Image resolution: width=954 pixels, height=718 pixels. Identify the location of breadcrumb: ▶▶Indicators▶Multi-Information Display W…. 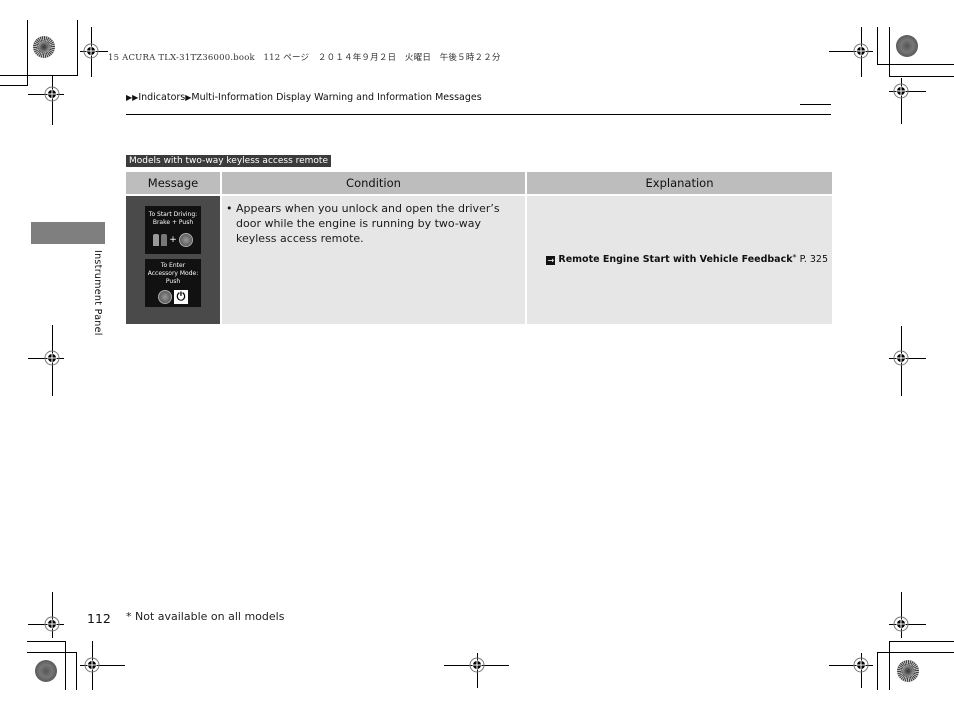
(304, 97).